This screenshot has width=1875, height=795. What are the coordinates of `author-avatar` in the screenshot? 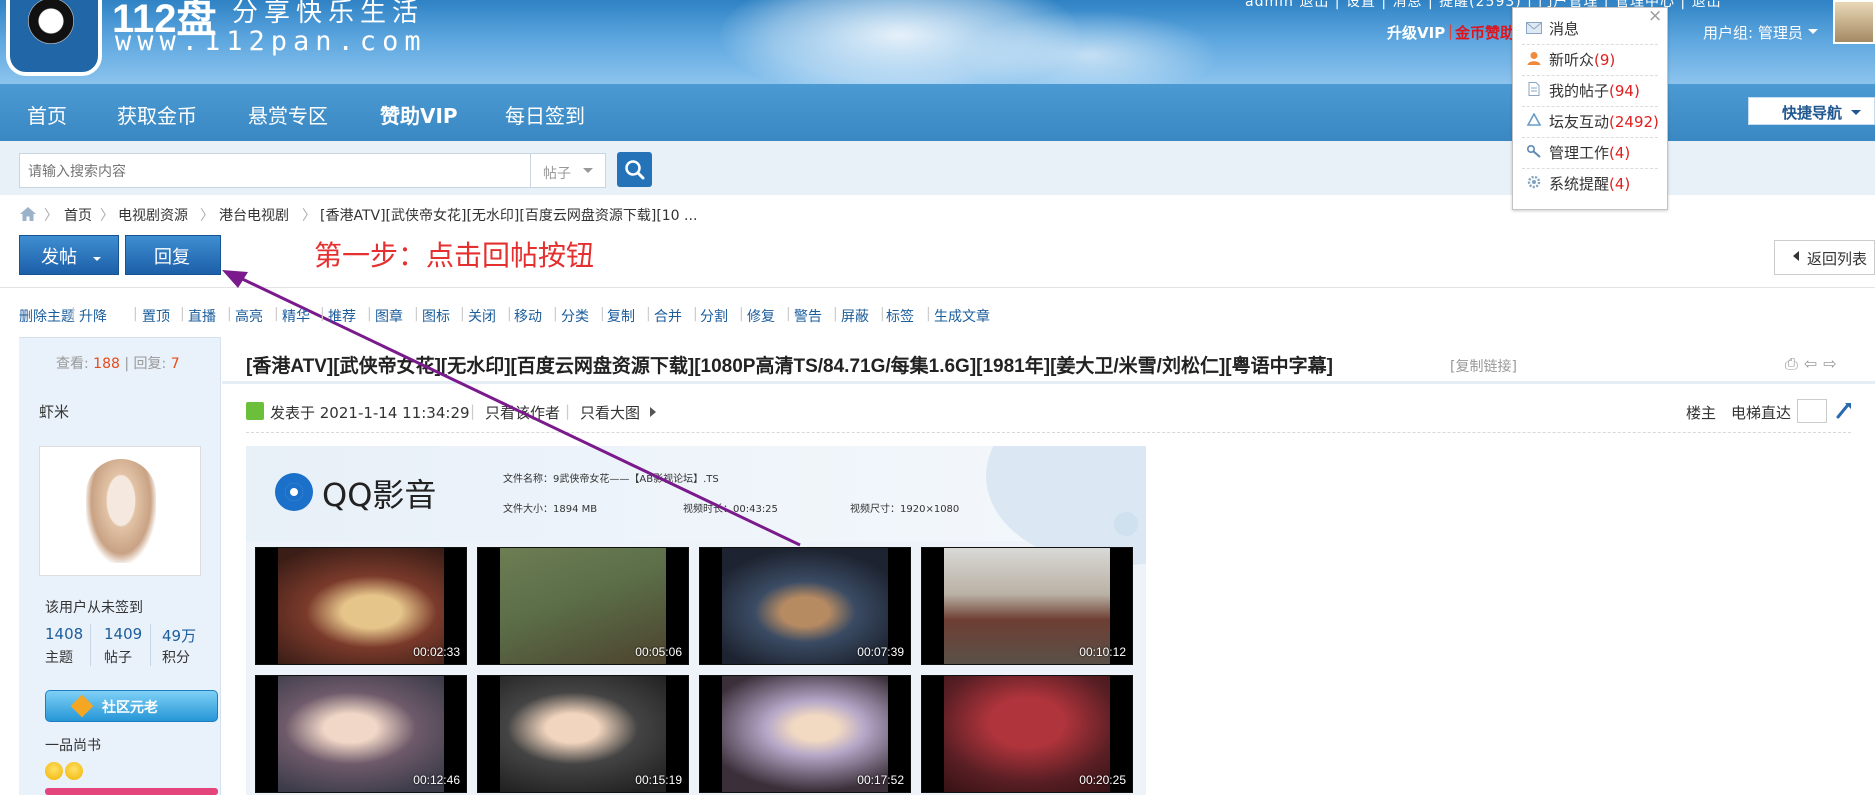 It's located at (120, 511).